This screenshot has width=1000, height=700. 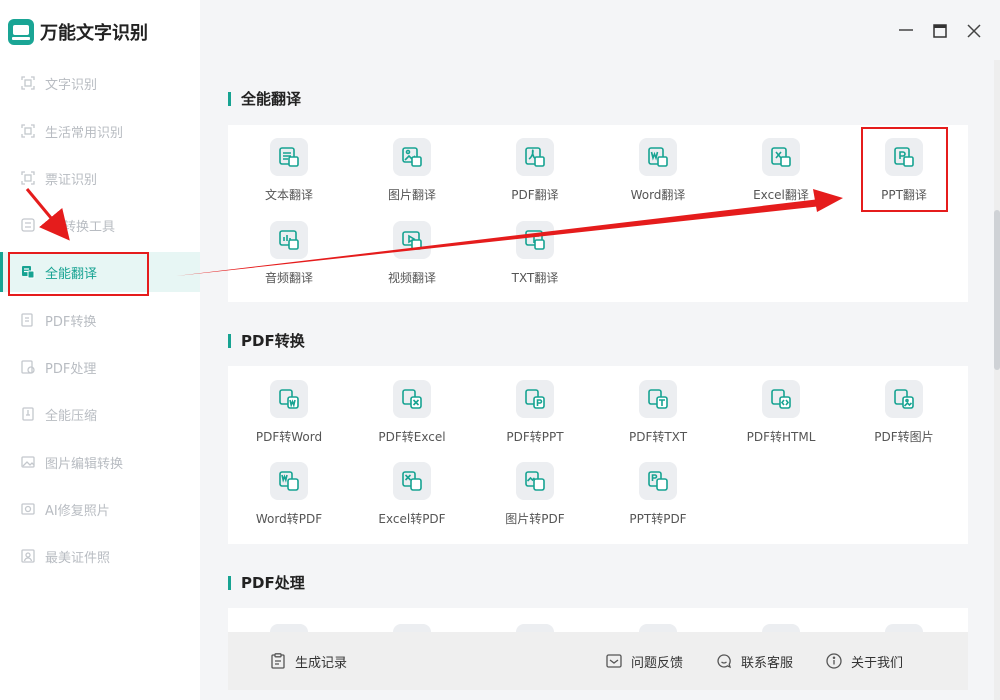 What do you see at coordinates (100, 414) in the screenshot?
I see `sidebar-item-compress: 全能压缩` at bounding box center [100, 414].